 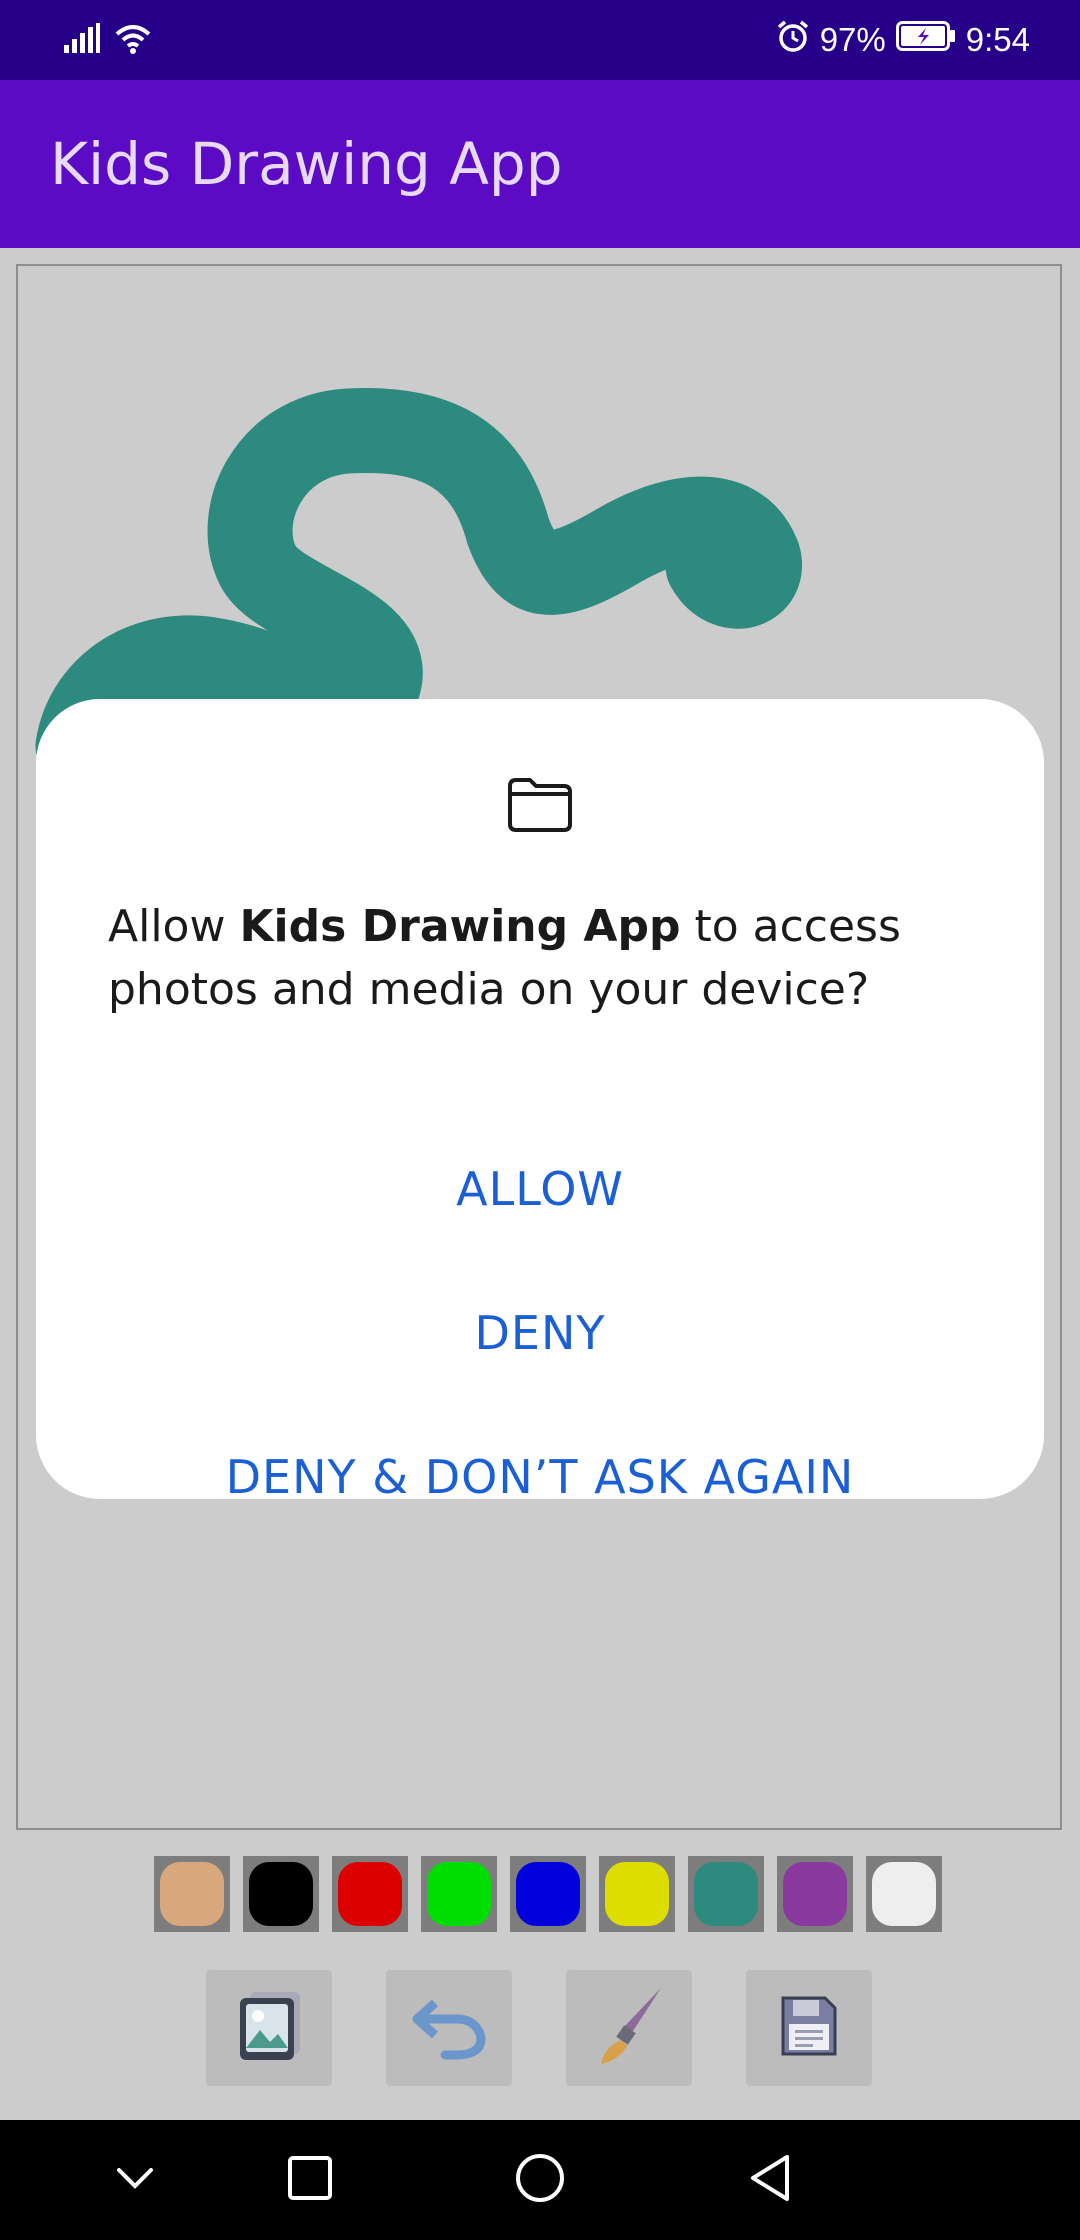 I want to click on color-swatch-white, so click(x=904, y=1894).